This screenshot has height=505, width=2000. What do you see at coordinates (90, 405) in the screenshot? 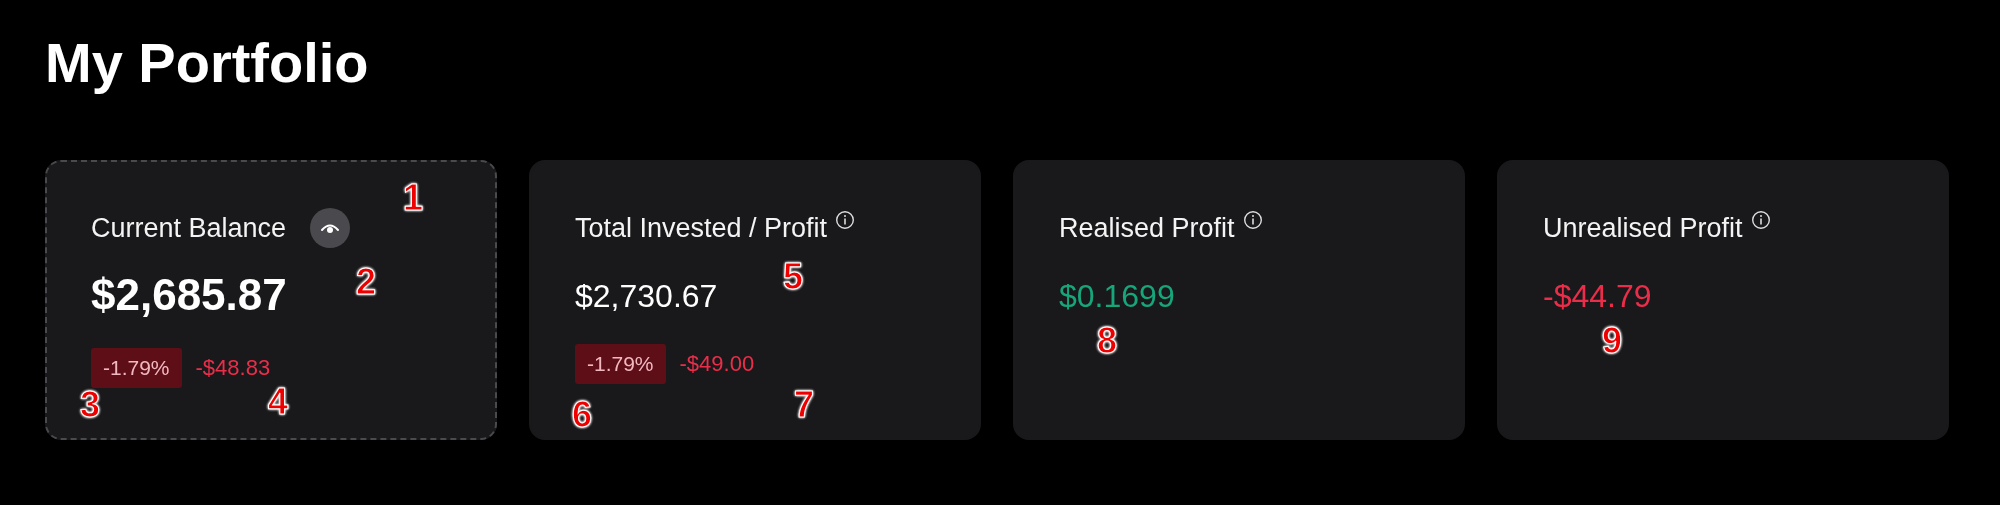
I see `annotation-number: 3` at bounding box center [90, 405].